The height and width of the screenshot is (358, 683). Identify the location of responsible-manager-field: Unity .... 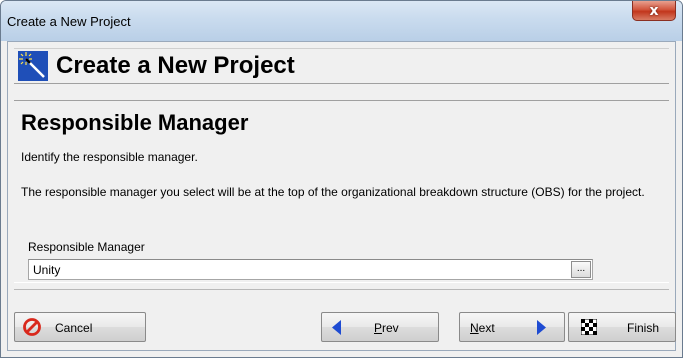
(310, 269).